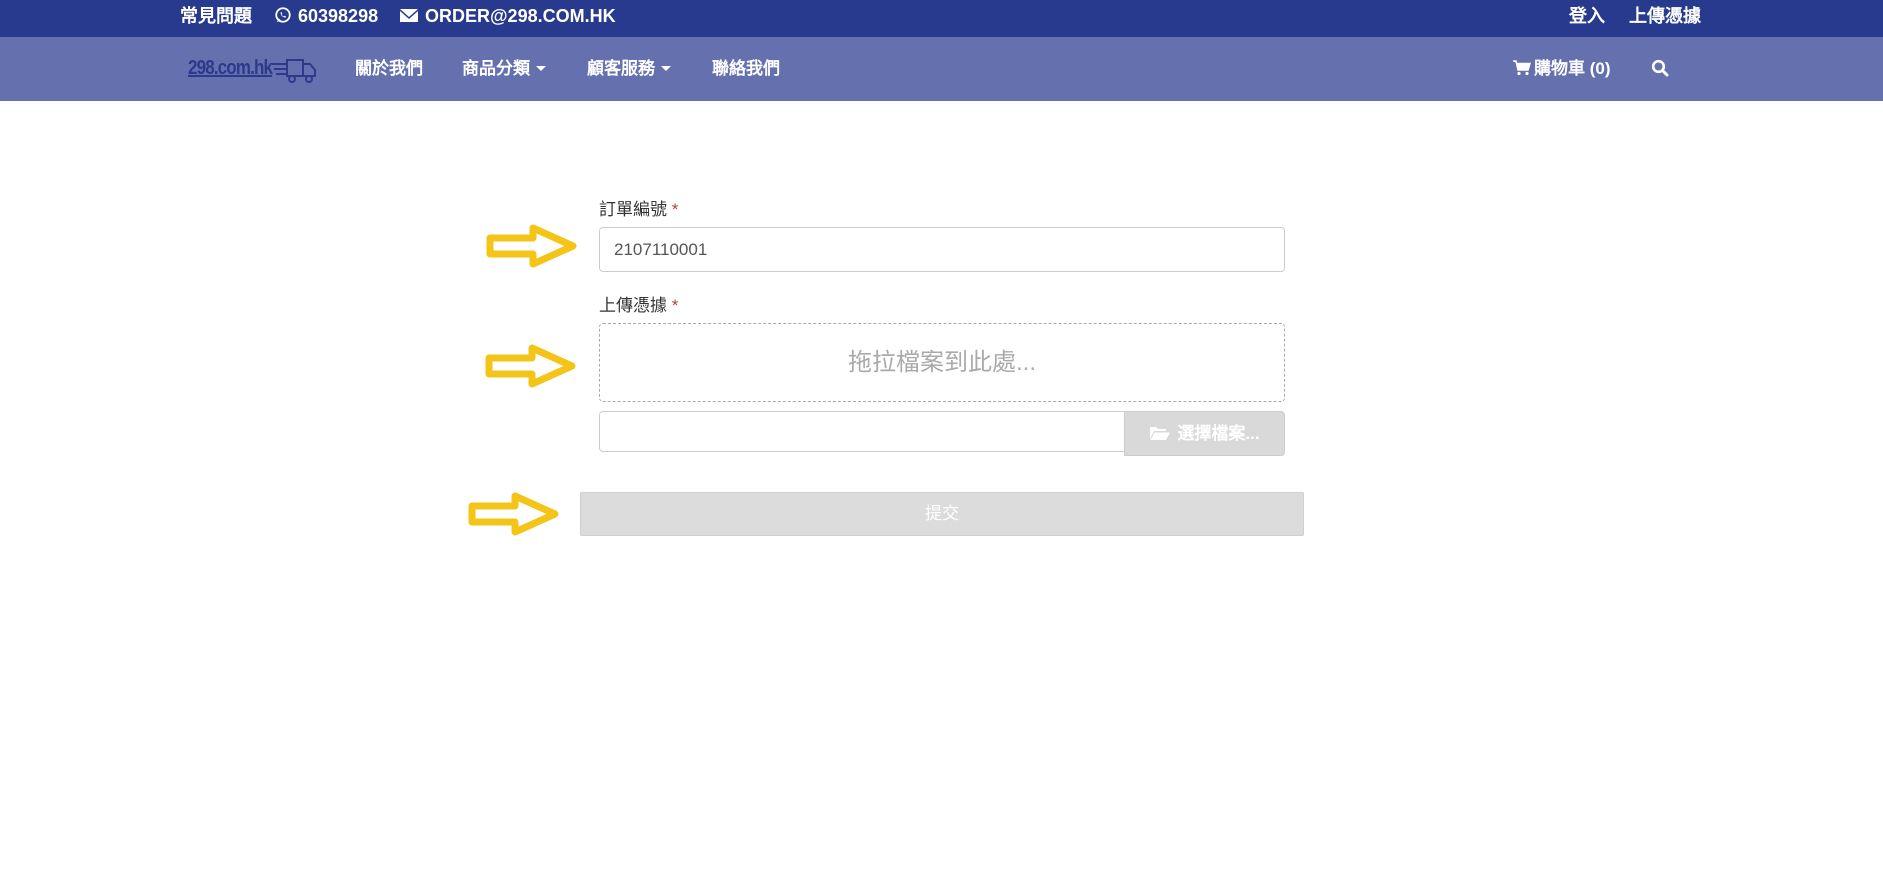 Image resolution: width=1883 pixels, height=895 pixels. What do you see at coordinates (862, 431) in the screenshot?
I see `file-name-field` at bounding box center [862, 431].